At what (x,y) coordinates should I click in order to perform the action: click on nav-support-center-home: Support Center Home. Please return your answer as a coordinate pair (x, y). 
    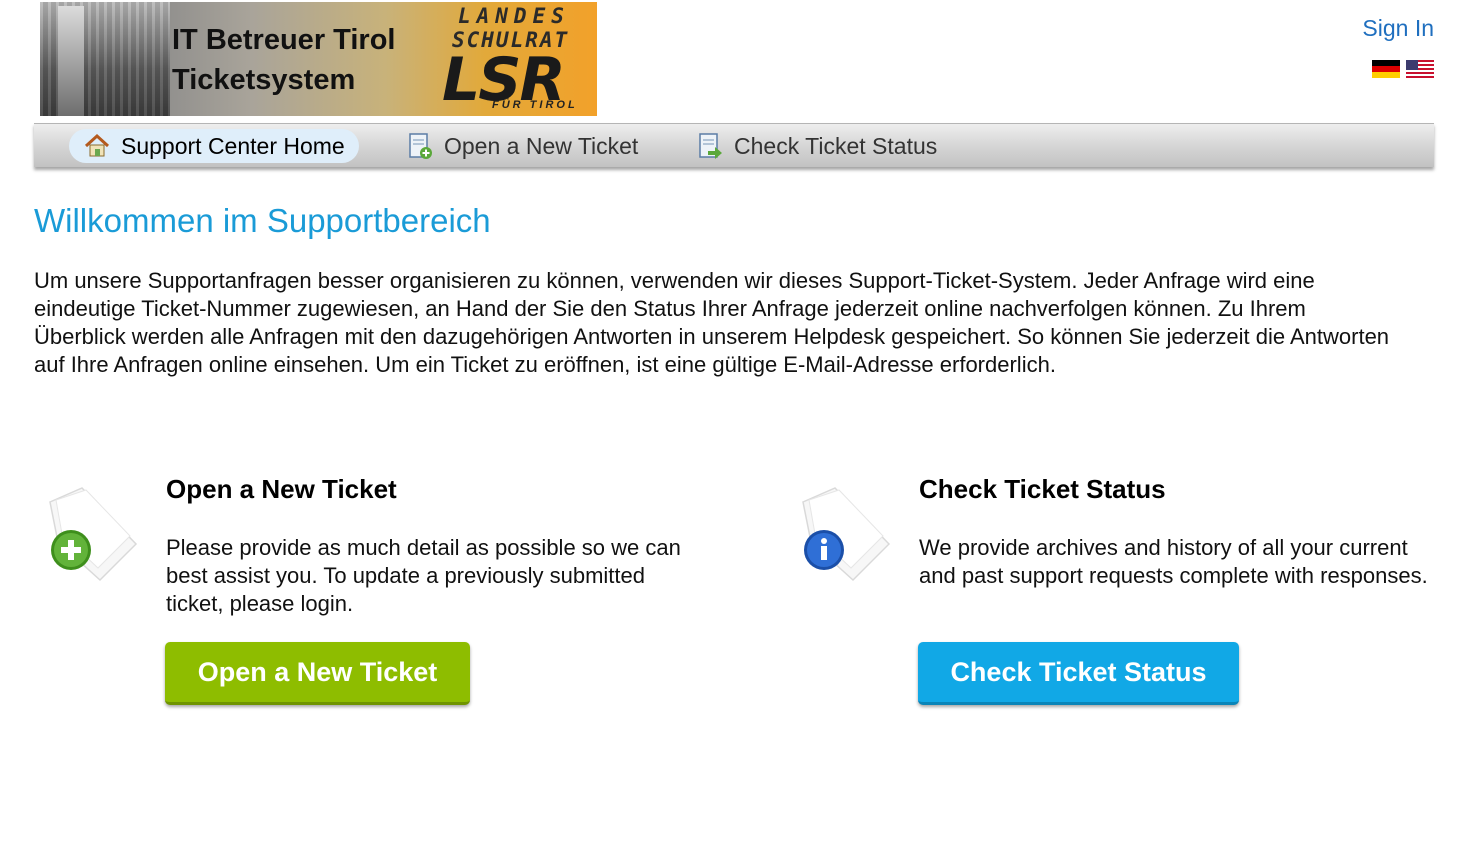
    Looking at the image, I should click on (214, 146).